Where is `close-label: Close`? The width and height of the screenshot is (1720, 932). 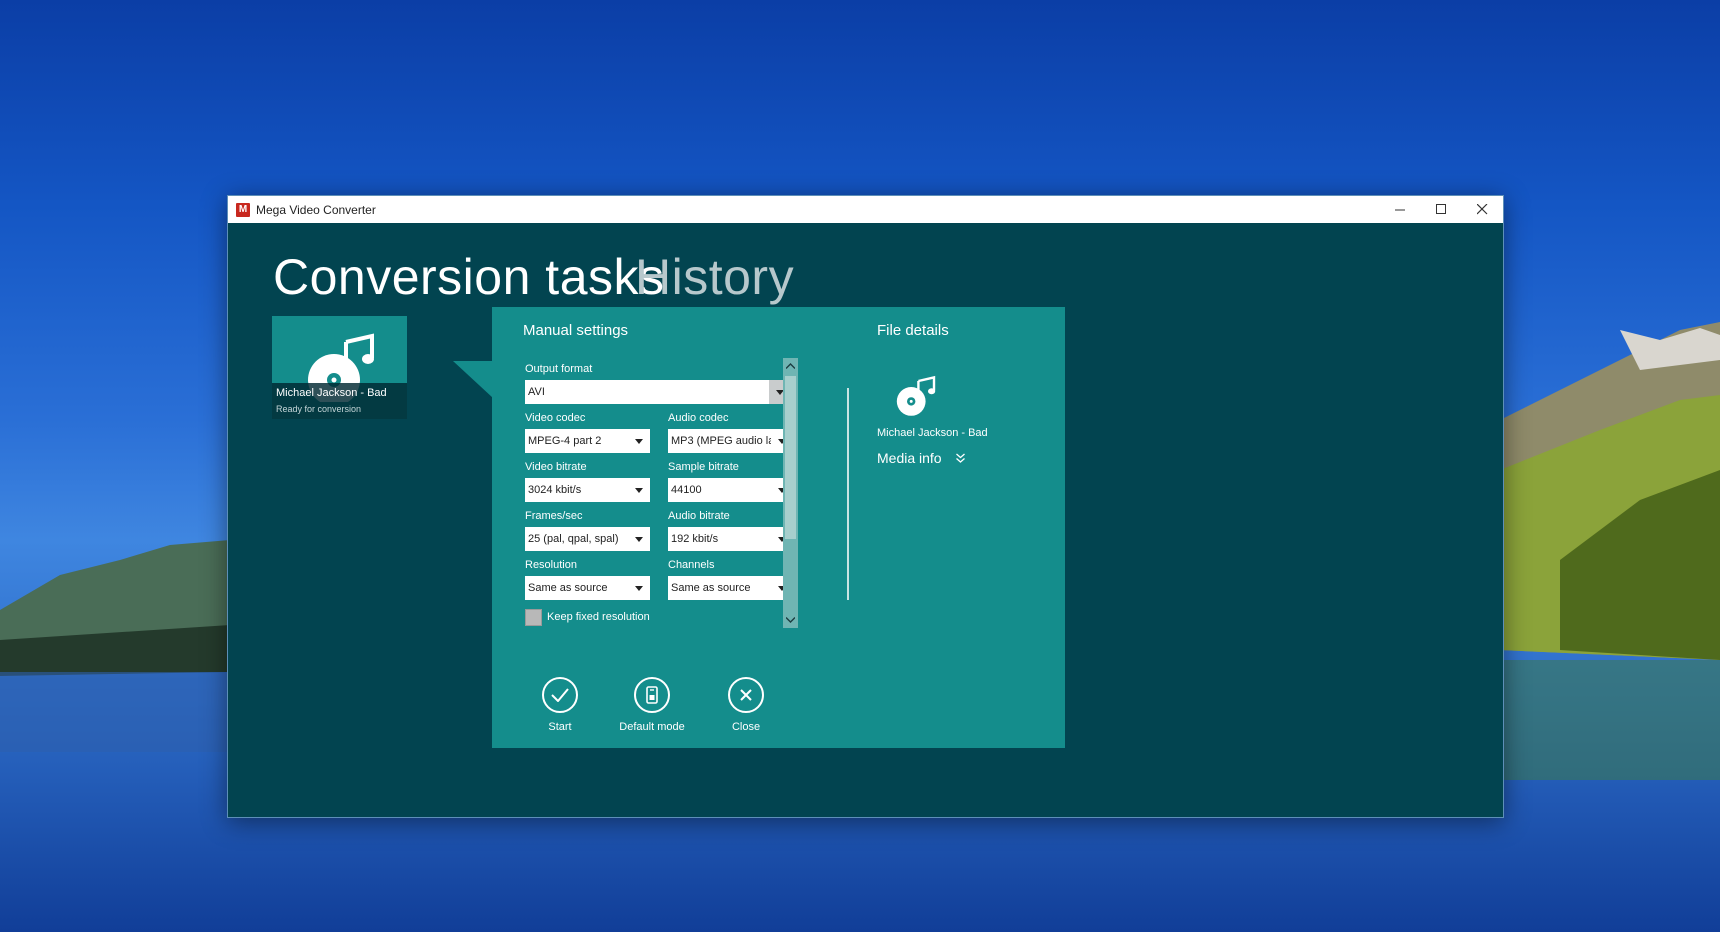
close-label: Close is located at coordinates (746, 727).